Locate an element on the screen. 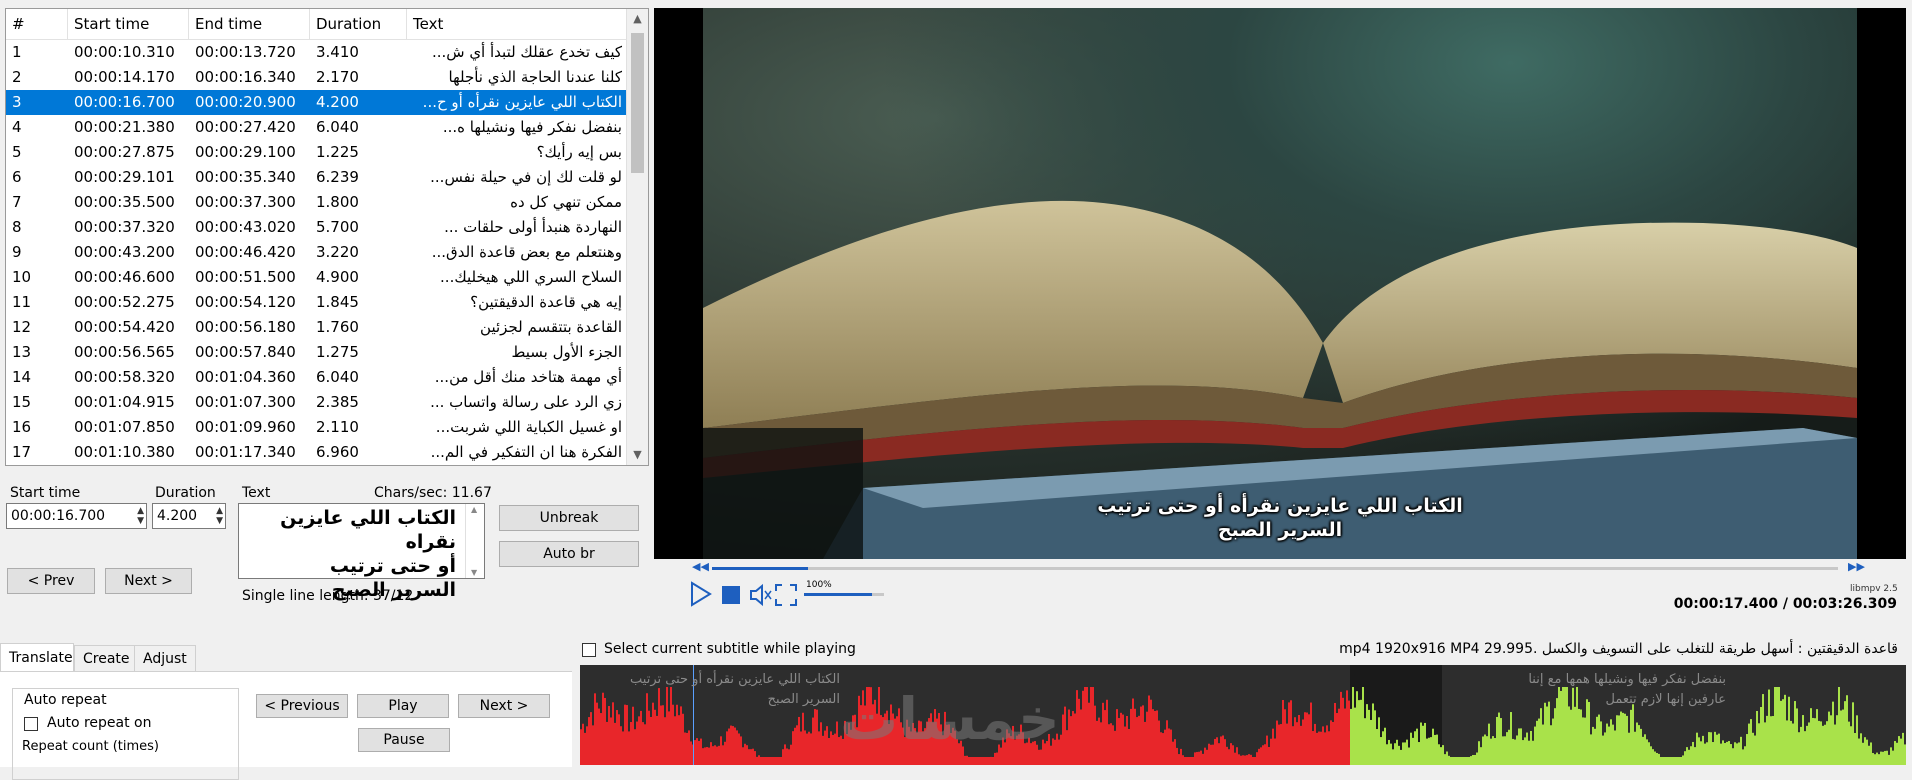 The width and height of the screenshot is (1912, 780). prev-button: < Prev is located at coordinates (51, 581).